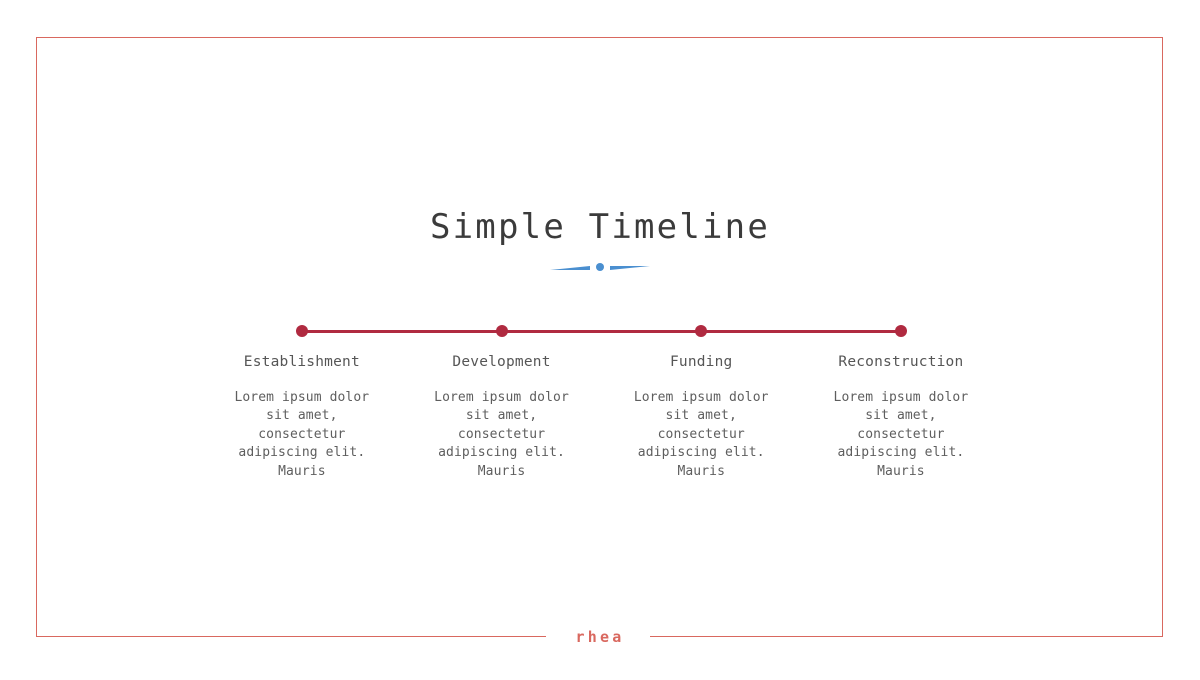  Describe the element at coordinates (901, 362) in the screenshot. I see `timeline-label-4: Reconstruction` at that location.